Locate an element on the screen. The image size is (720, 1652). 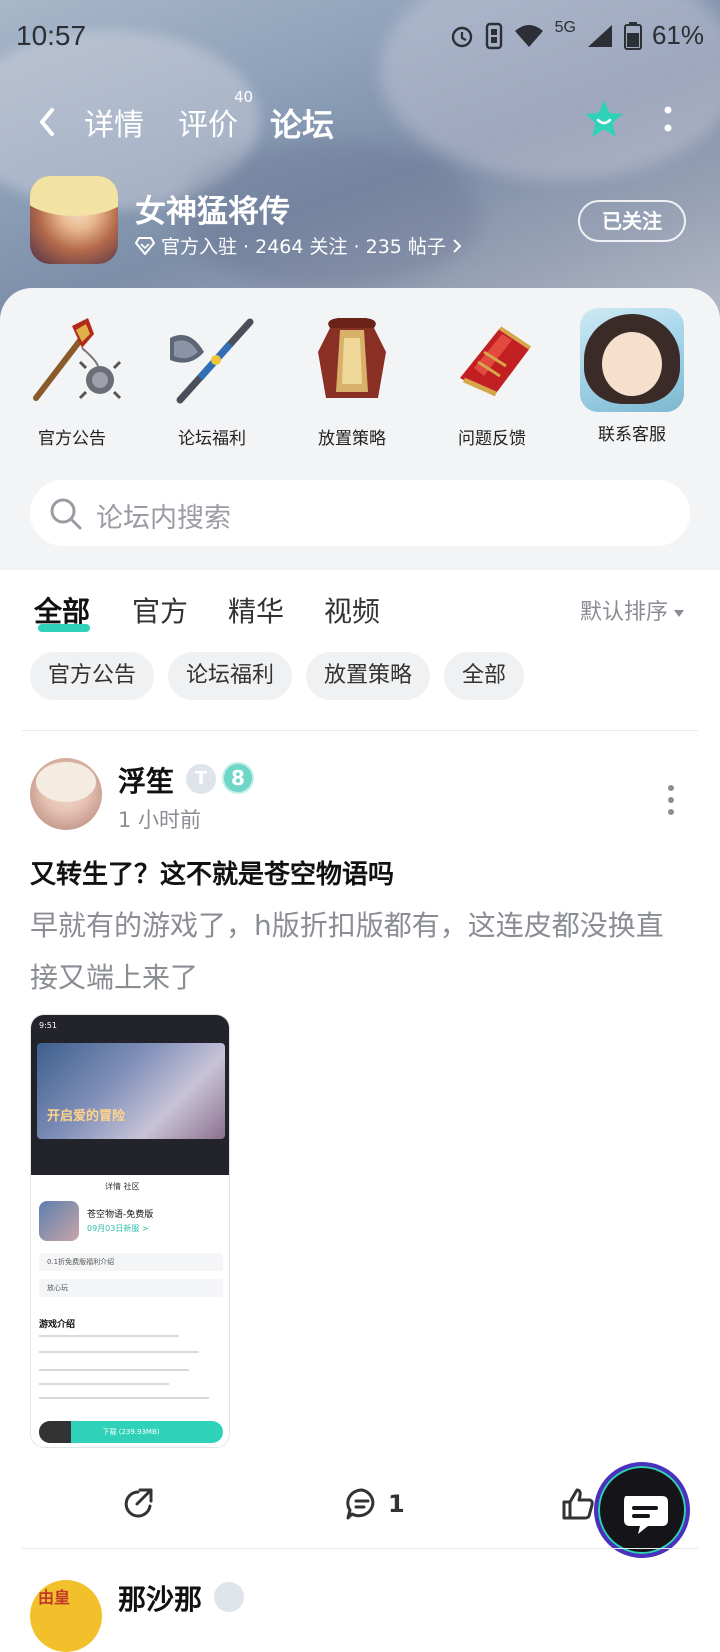
user-level-badge: 8 is located at coordinates (238, 778).